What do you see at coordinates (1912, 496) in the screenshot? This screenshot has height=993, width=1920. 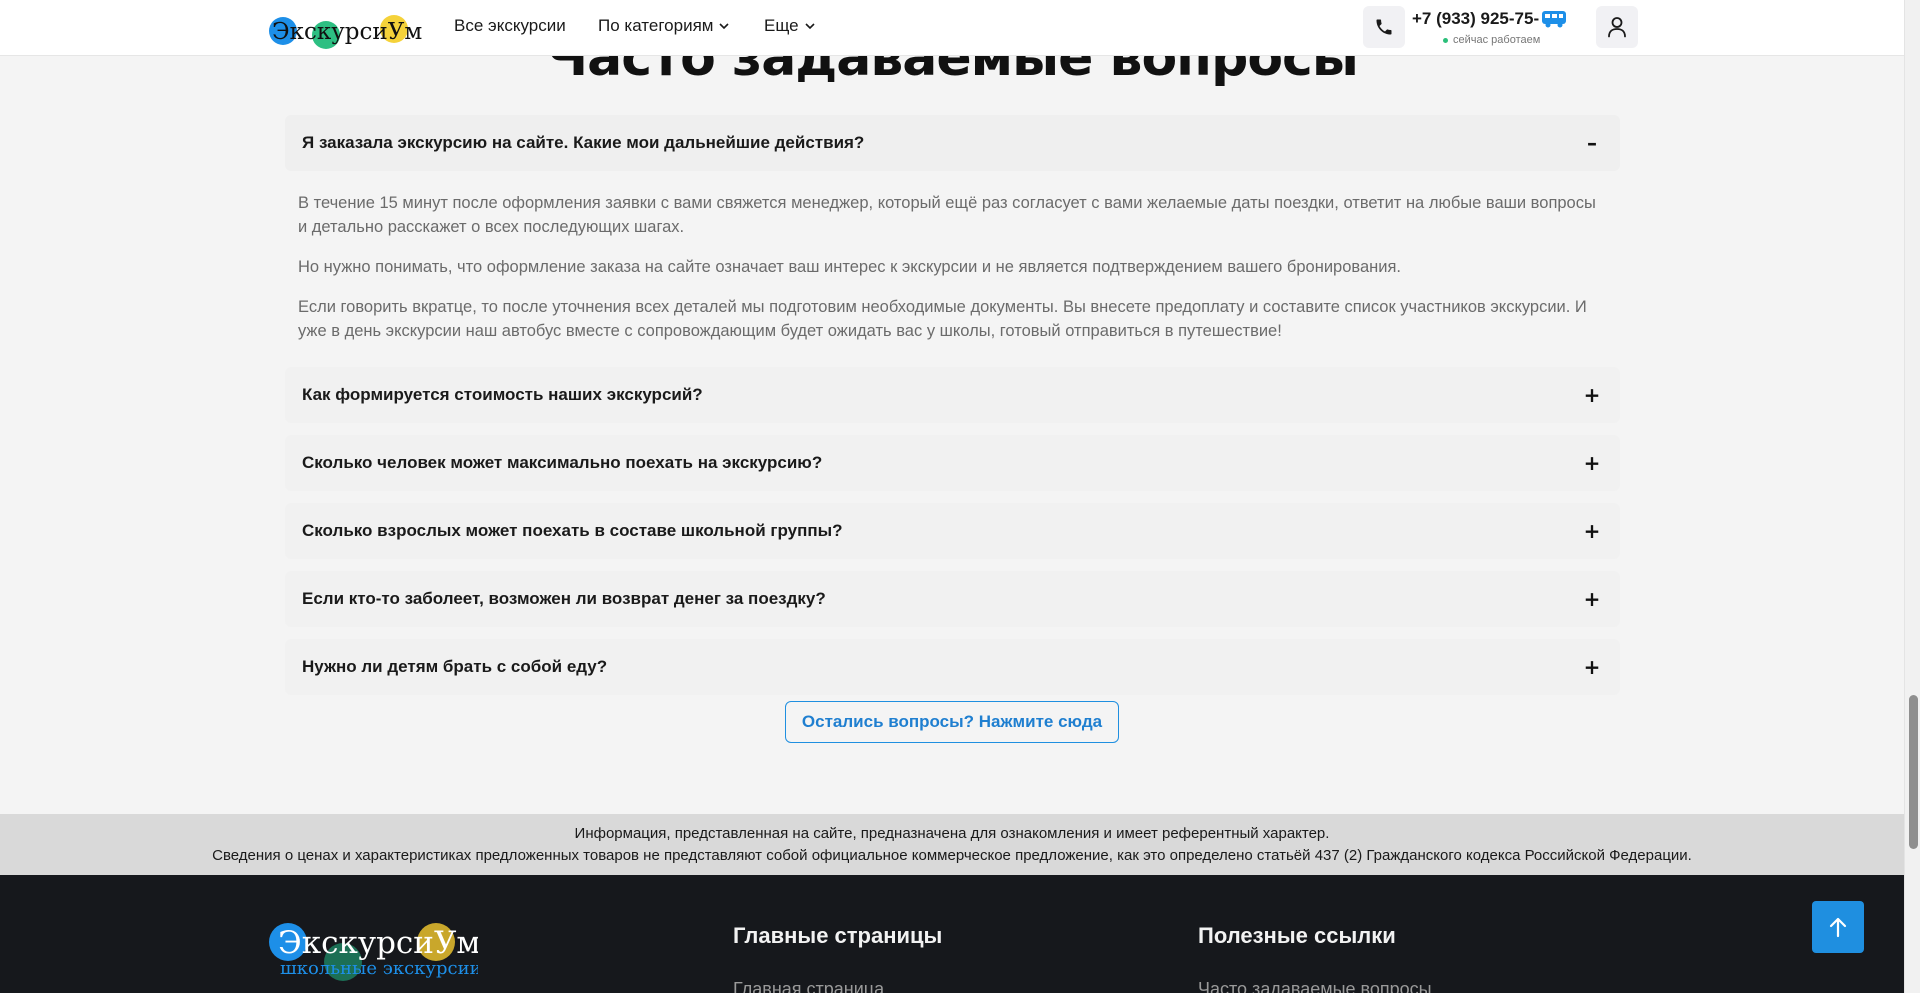 I see `page-scrollbar` at bounding box center [1912, 496].